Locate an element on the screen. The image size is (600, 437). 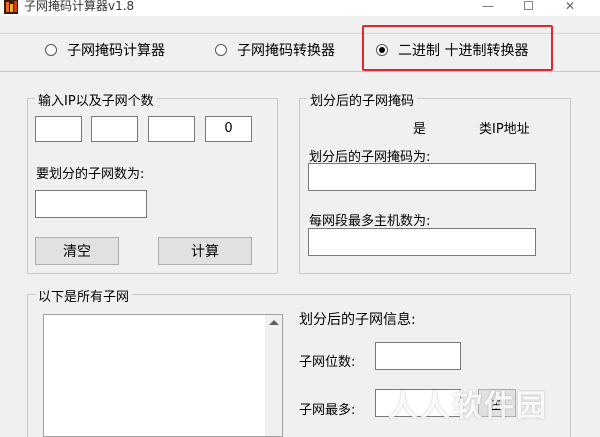
maximize-icon is located at coordinates (528, 5).